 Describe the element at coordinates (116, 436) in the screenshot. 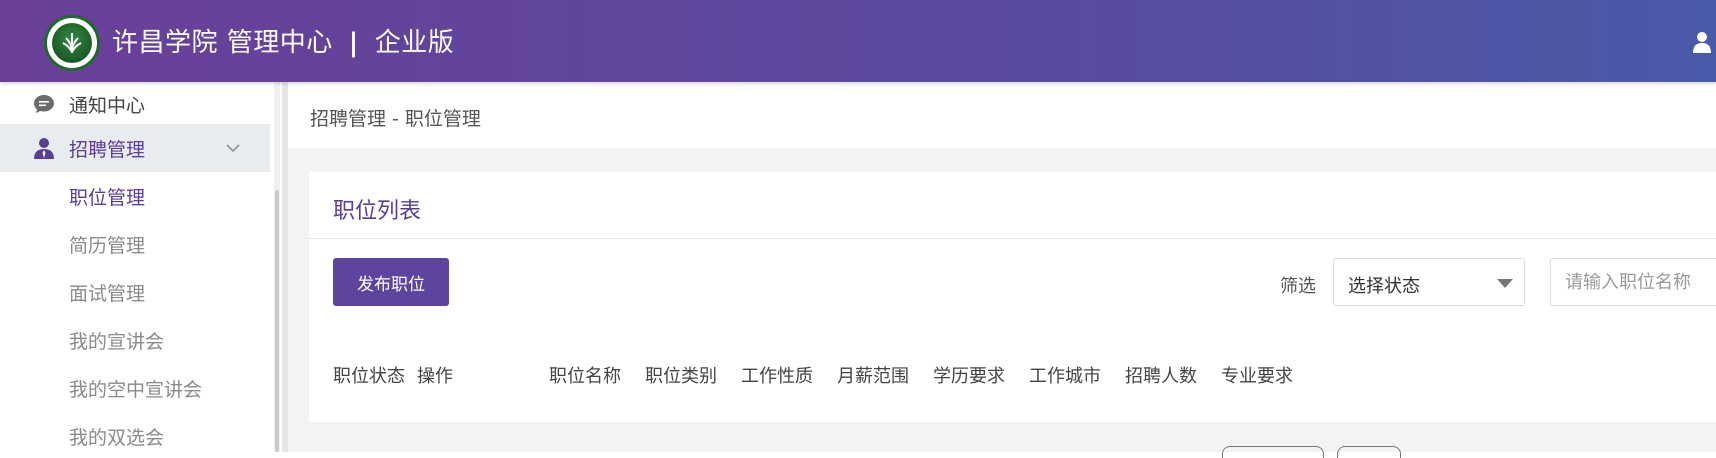

I see `sidebar-subitem-my-job-fairs: 我的双选会` at that location.